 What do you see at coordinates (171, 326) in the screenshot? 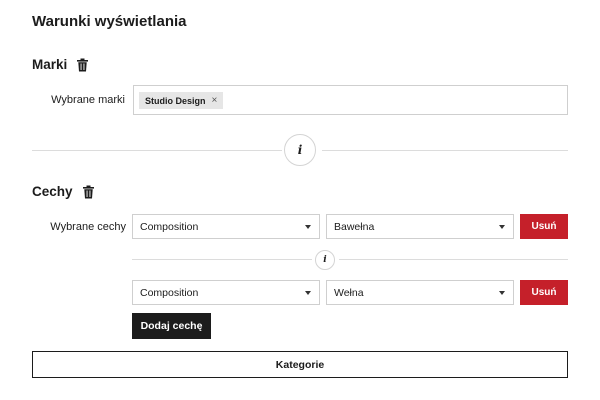
I see `add-feature-button: Dodaj cechę` at bounding box center [171, 326].